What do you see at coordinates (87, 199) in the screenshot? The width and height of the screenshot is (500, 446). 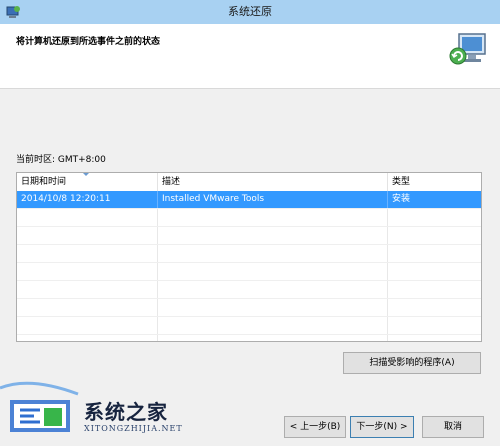 I see `cell-date: 2014/10/8 12:20:11` at bounding box center [87, 199].